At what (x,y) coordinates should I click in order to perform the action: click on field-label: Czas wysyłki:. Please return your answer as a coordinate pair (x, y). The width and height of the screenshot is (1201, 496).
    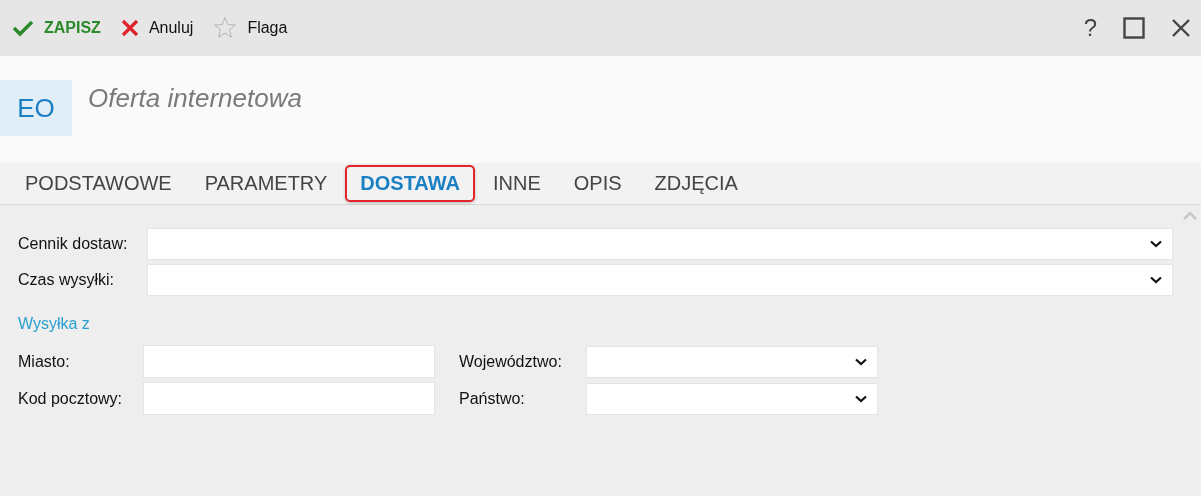
    Looking at the image, I should click on (66, 280).